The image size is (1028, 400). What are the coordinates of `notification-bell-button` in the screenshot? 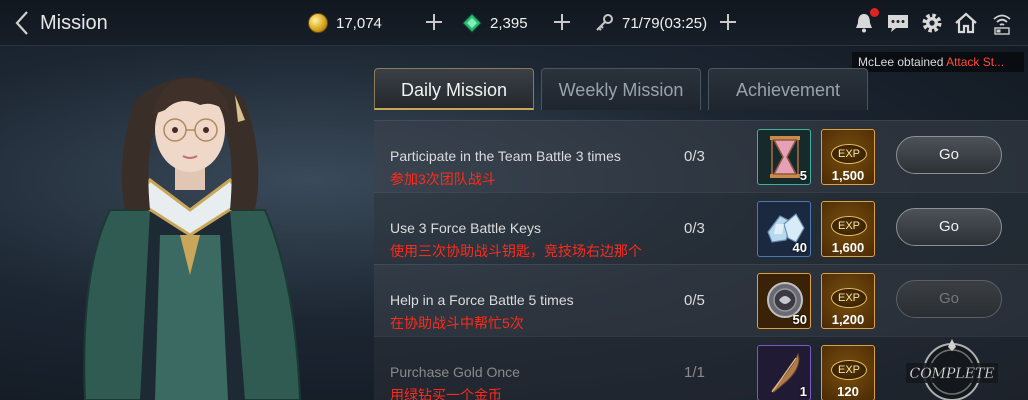 It's located at (865, 21).